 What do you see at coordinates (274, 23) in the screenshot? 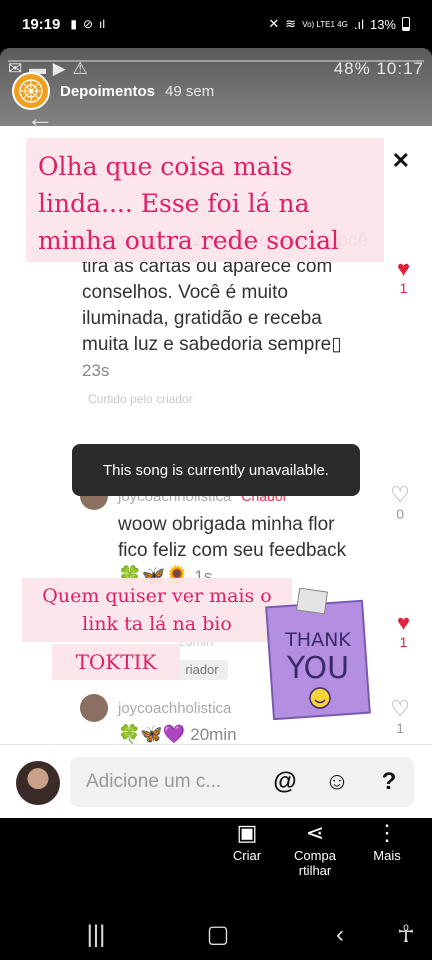
I see `mute-icon: ✕` at bounding box center [274, 23].